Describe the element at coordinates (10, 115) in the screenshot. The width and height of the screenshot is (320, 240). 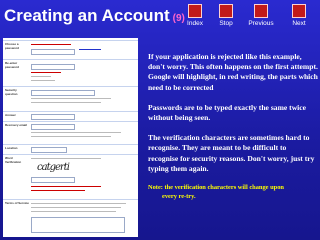
I see `form-label-answer: Answer` at that location.